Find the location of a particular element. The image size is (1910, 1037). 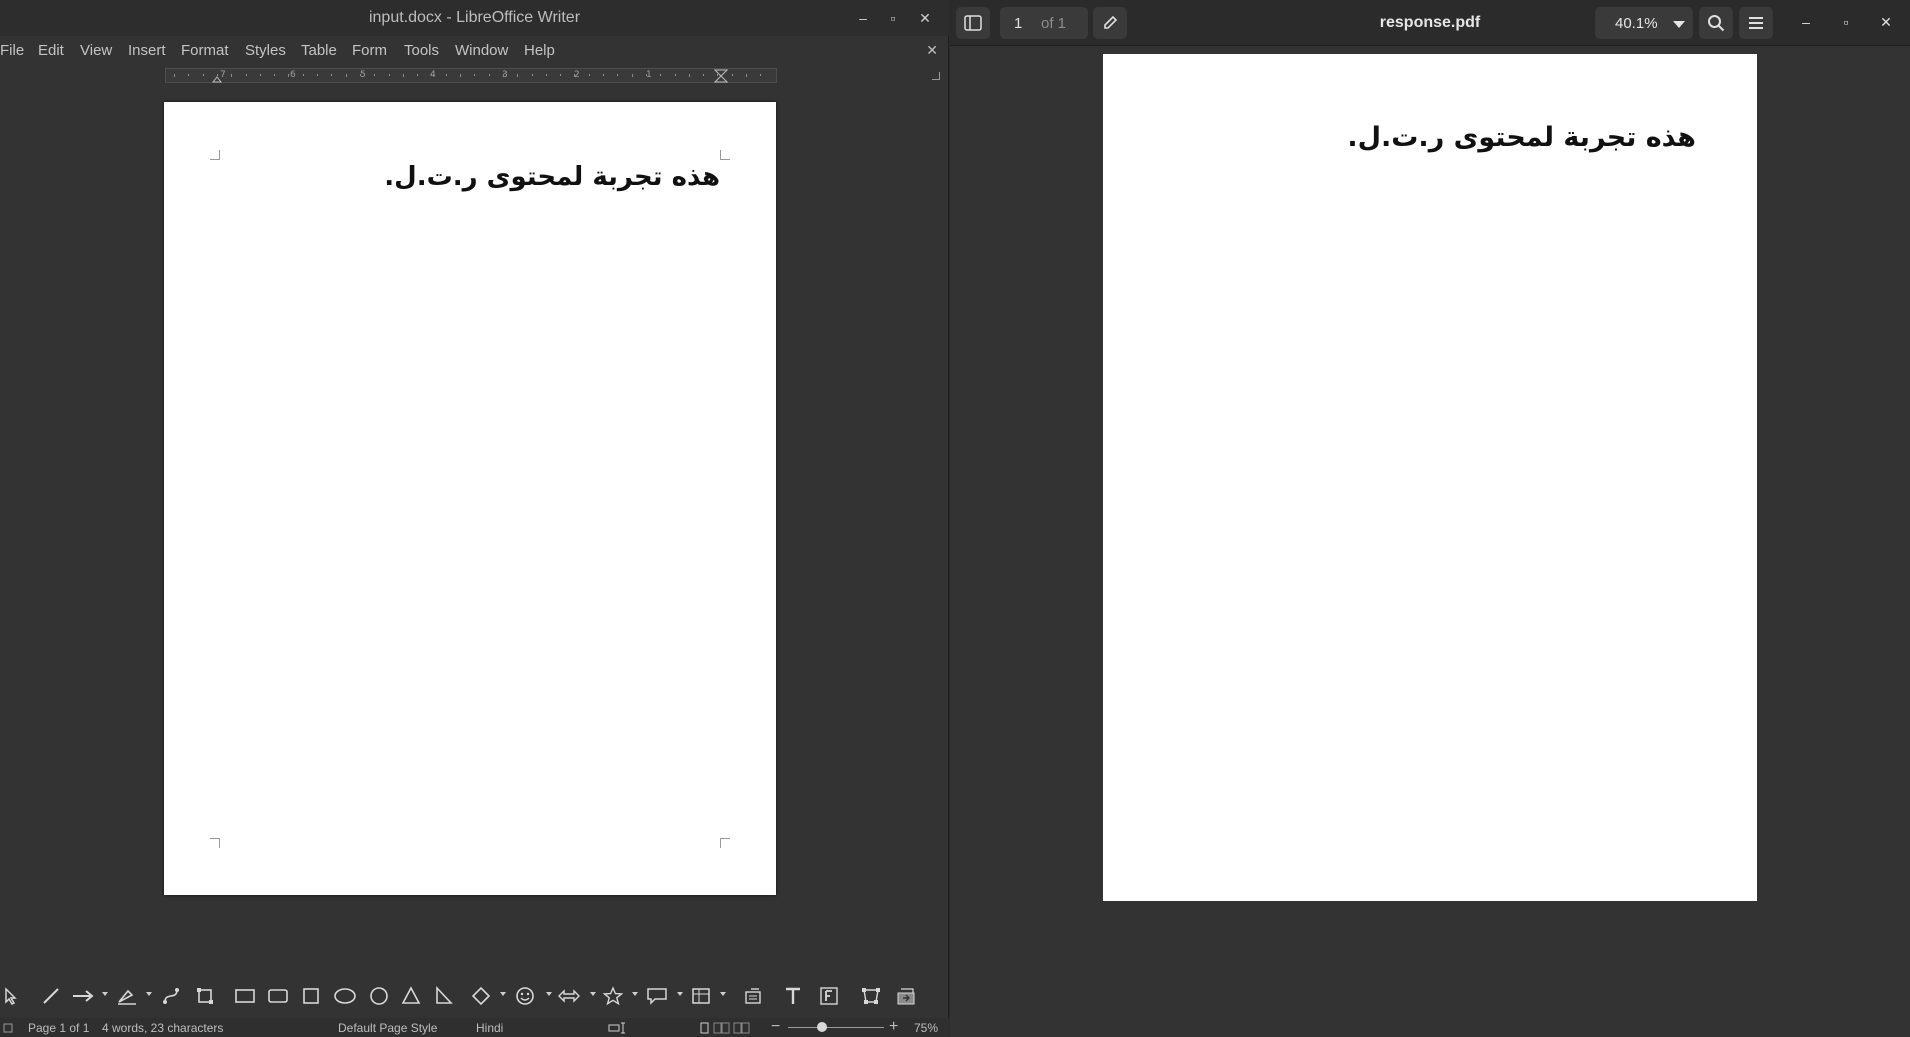

menu-file: File is located at coordinates (12, 50).